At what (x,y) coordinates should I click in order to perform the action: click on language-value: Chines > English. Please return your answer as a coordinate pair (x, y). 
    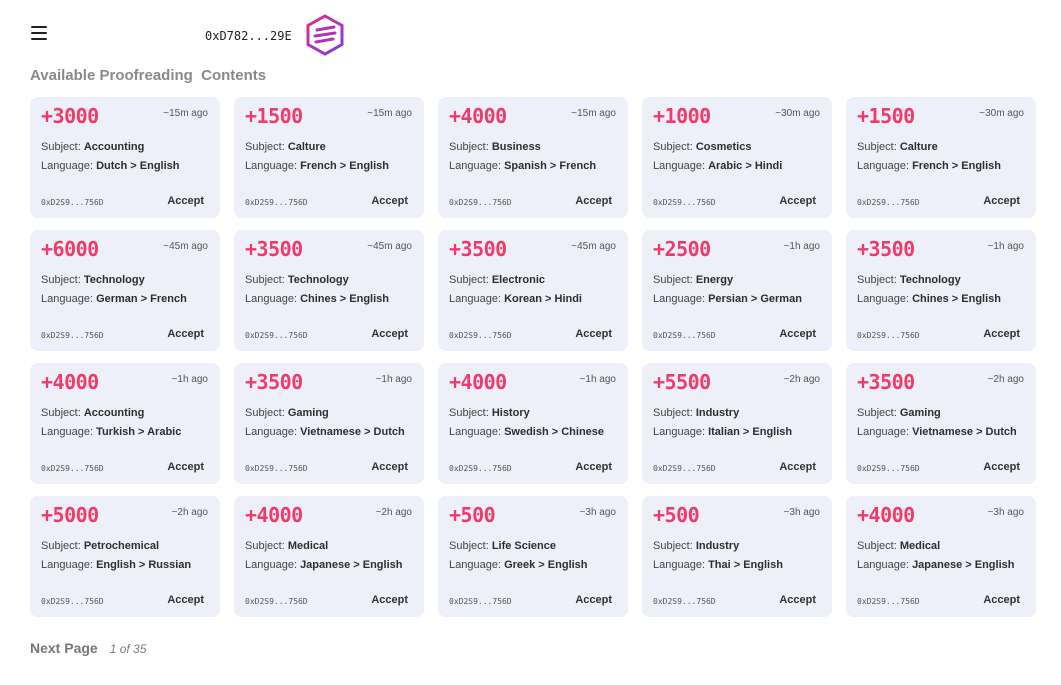
    Looking at the image, I should click on (956, 299).